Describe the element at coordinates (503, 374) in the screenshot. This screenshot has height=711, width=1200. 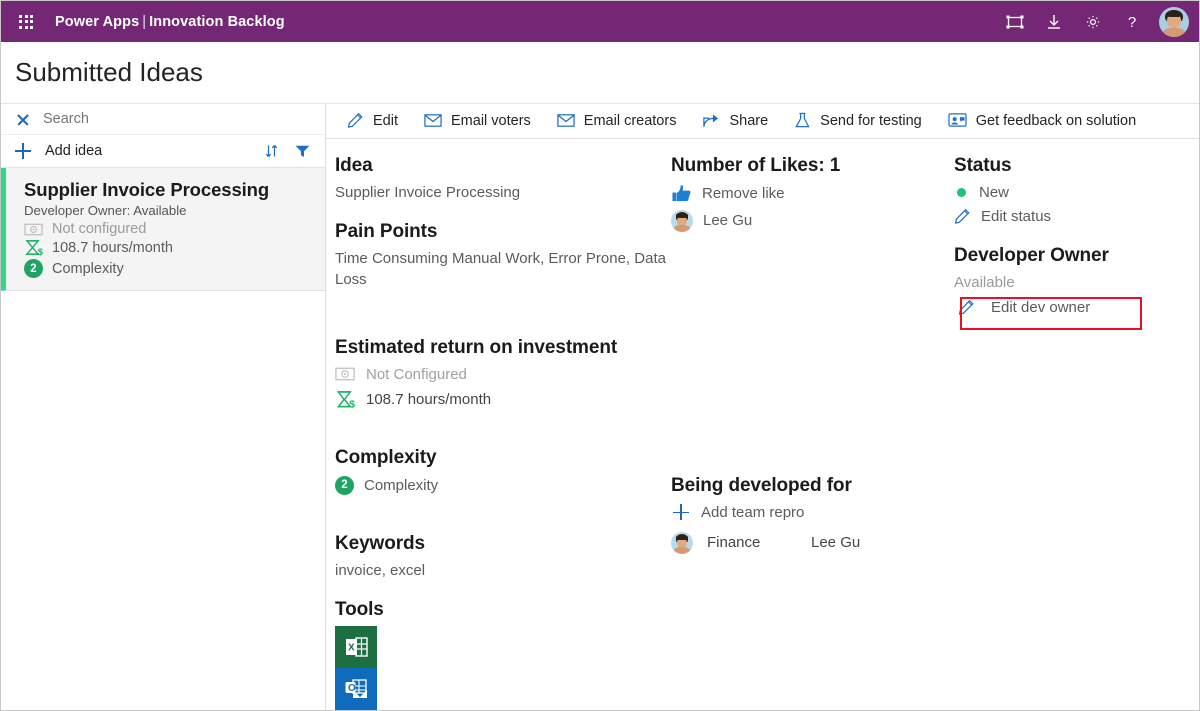
I see `roi-money-row: Not Configured` at that location.